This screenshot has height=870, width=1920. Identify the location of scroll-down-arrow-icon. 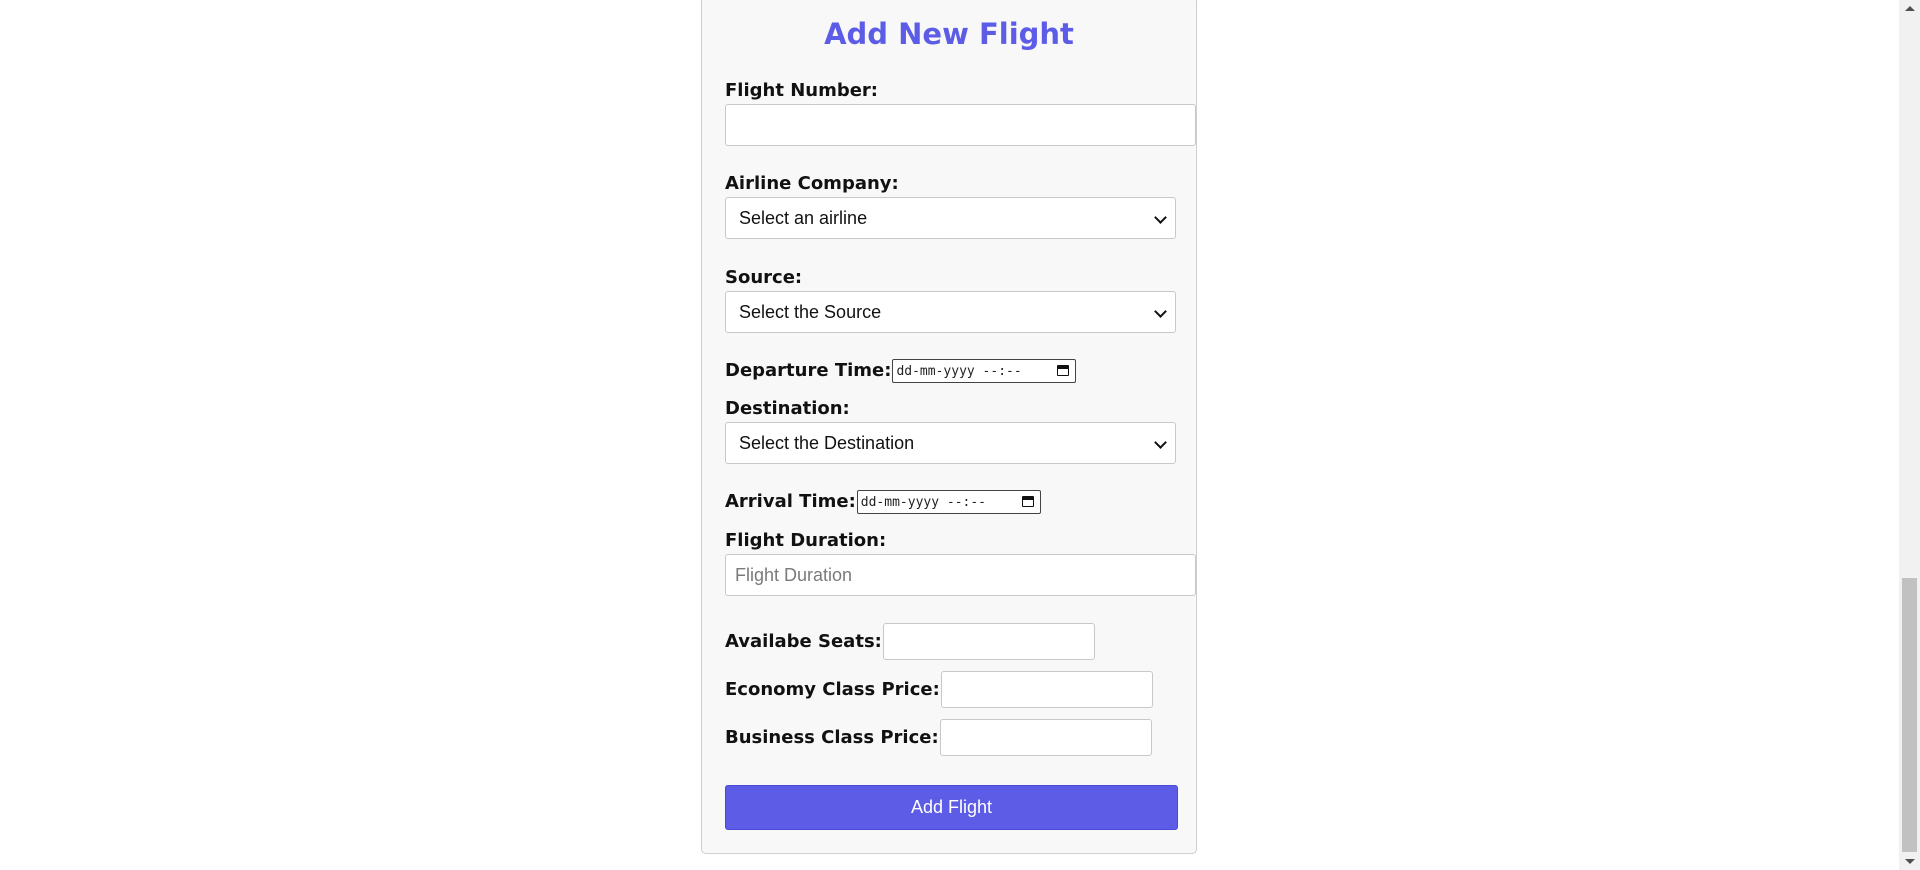
(1910, 861).